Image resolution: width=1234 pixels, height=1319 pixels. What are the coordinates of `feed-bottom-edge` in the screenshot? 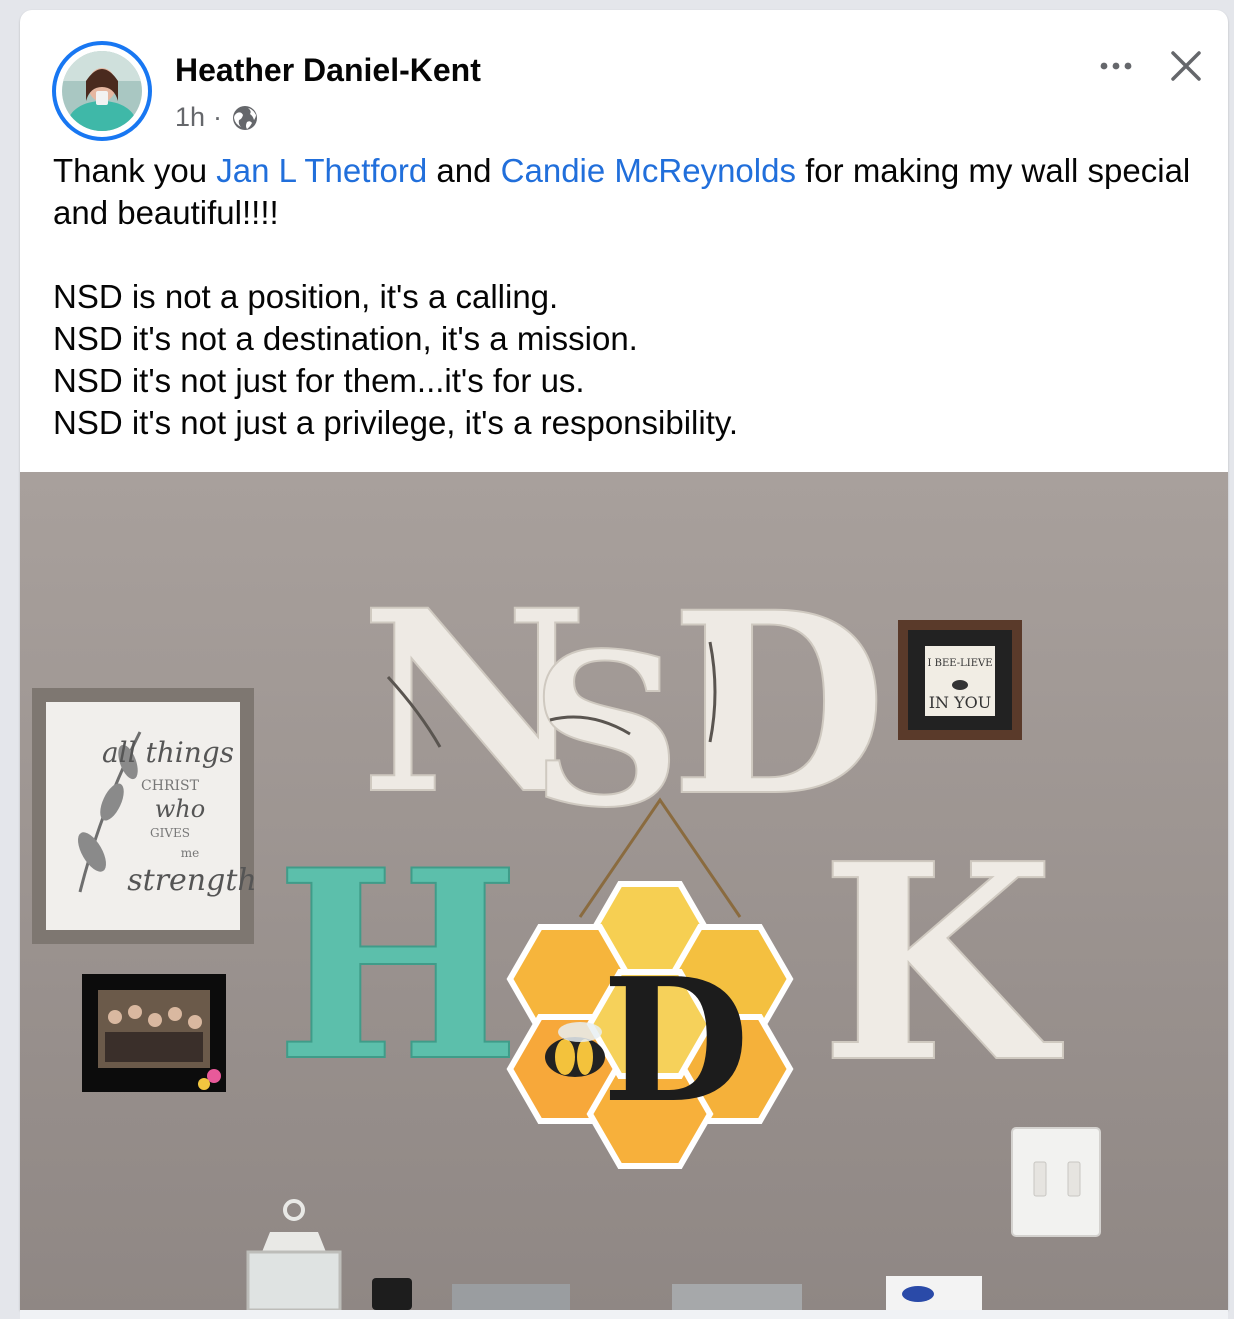 It's located at (624, 1314).